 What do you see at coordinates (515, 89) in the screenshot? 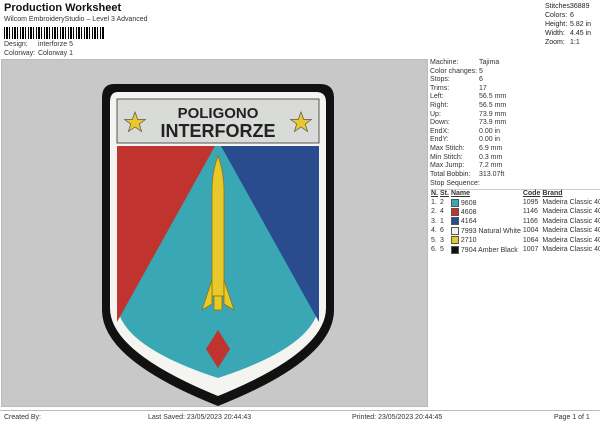
I see `detail-row: Trims: 17` at bounding box center [515, 89].